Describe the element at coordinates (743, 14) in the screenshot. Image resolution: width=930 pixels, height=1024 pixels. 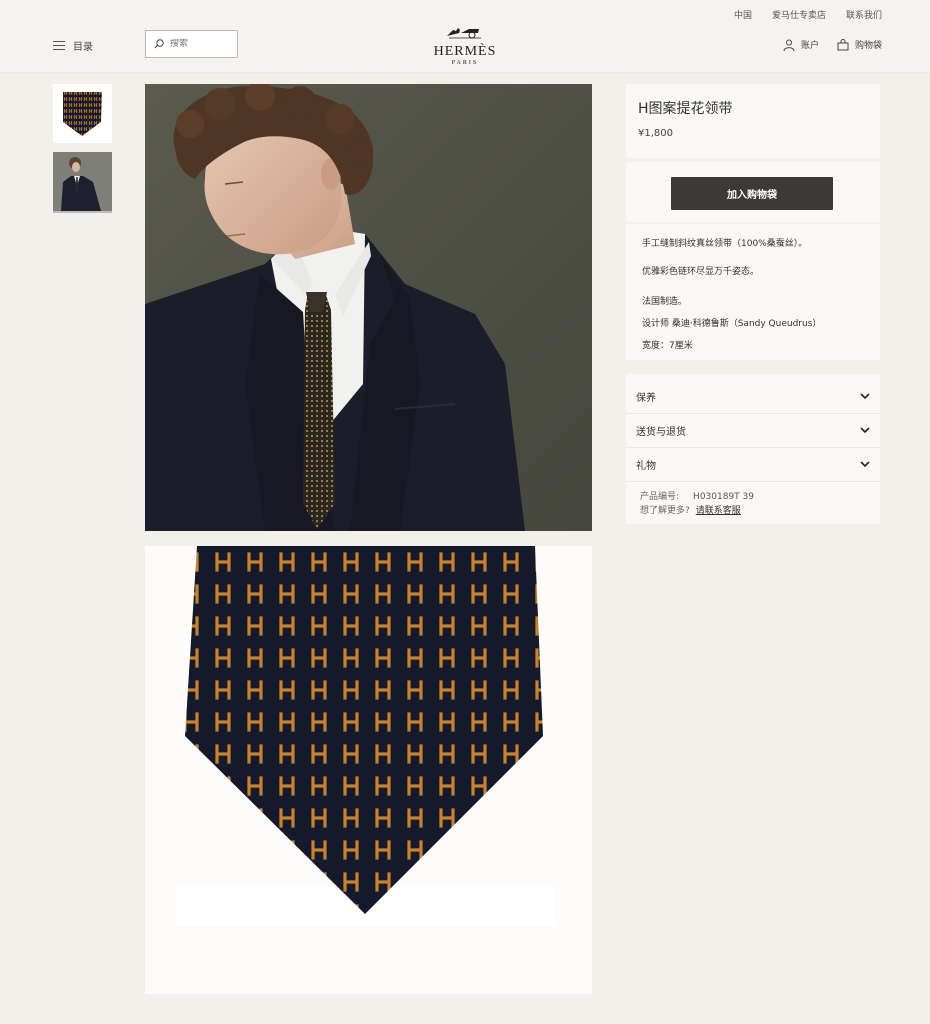
I see `top-link-china: 中国` at that location.